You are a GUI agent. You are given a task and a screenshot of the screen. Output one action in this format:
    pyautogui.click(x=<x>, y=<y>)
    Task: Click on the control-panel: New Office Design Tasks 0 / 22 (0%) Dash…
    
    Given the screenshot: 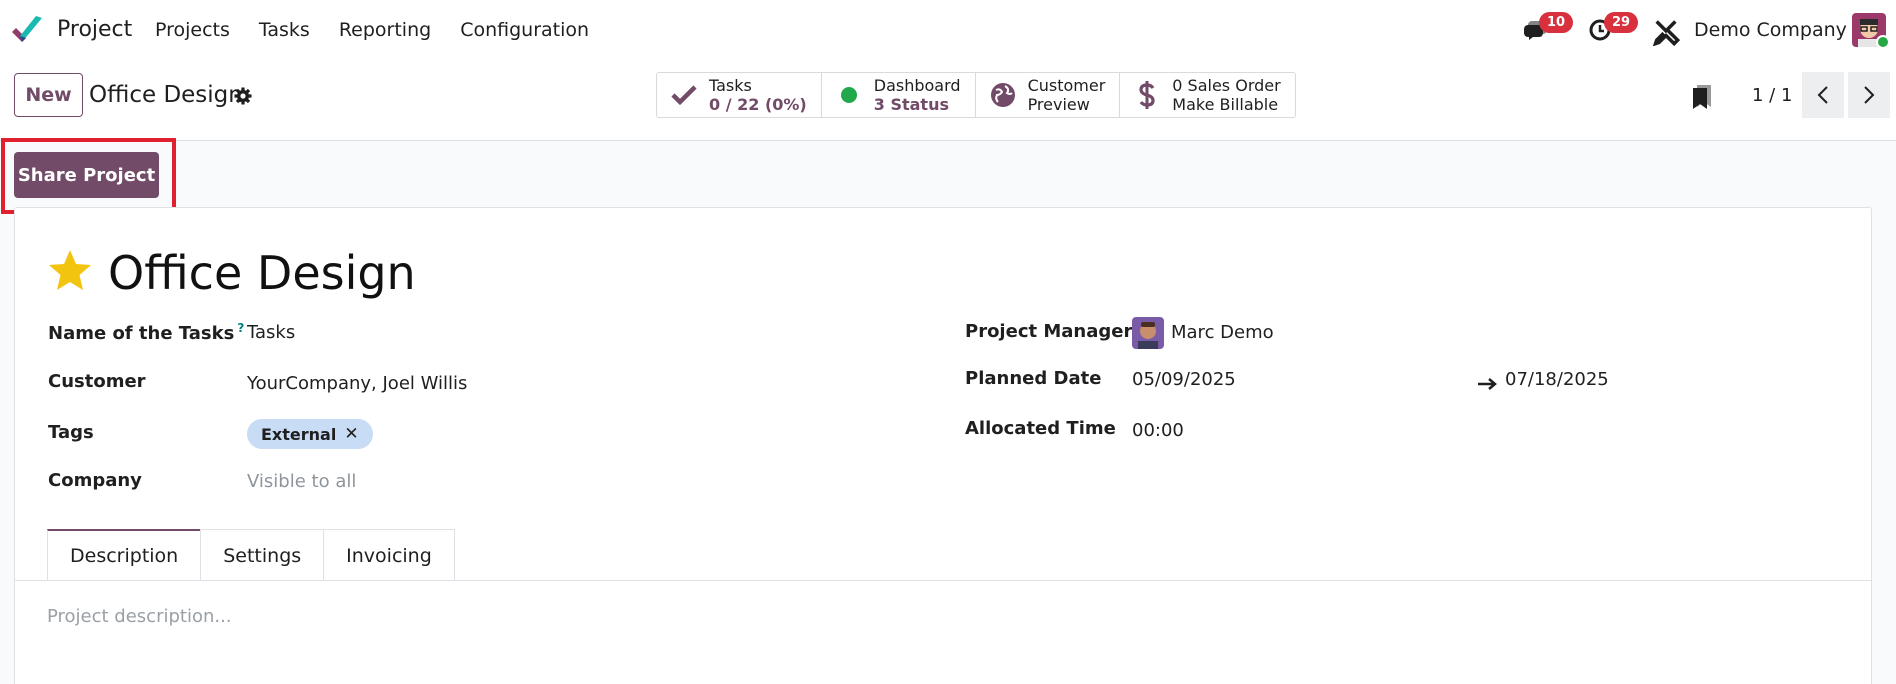 What is the action you would take?
    pyautogui.click(x=948, y=100)
    